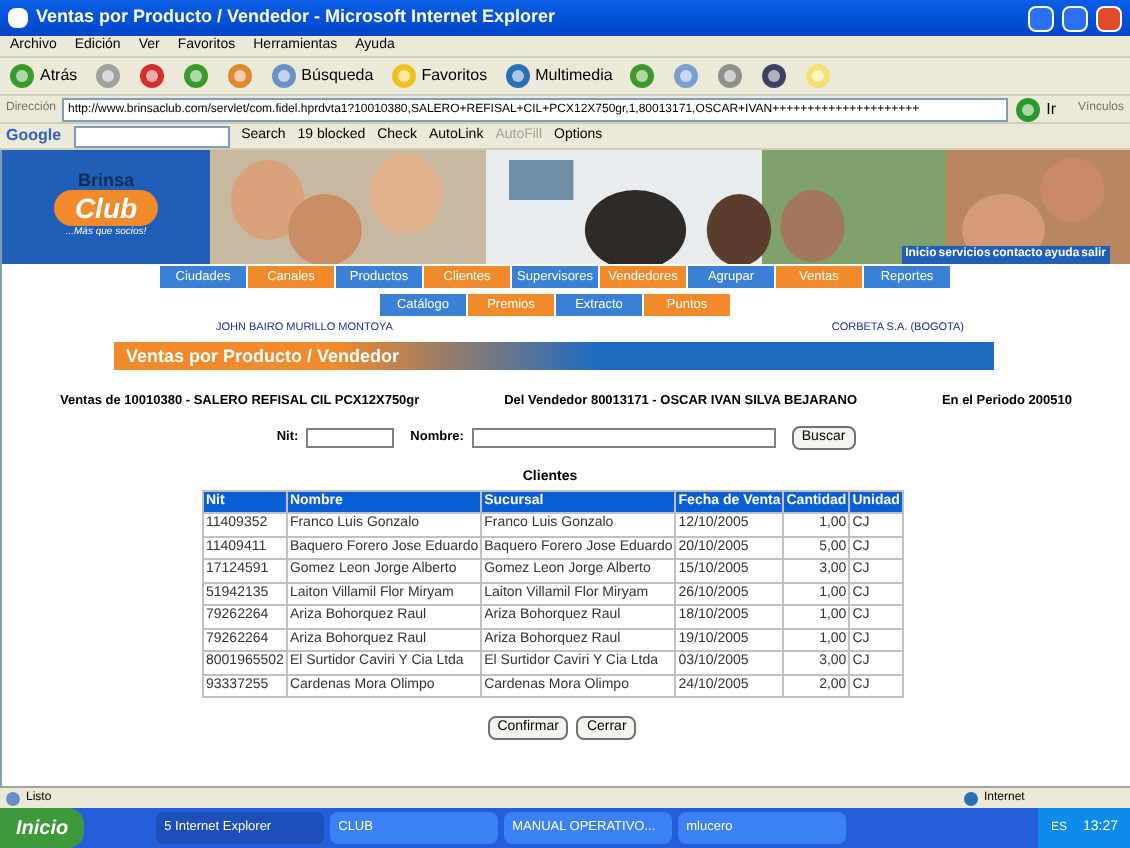  What do you see at coordinates (151, 136) in the screenshot?
I see `google-search-field` at bounding box center [151, 136].